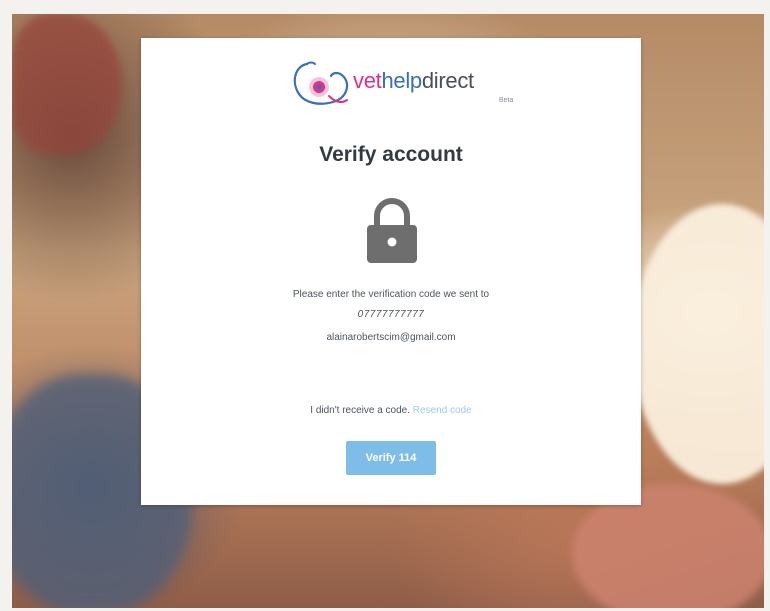 The width and height of the screenshot is (770, 611). Describe the element at coordinates (67, 84) in the screenshot. I see `background-hand` at that location.